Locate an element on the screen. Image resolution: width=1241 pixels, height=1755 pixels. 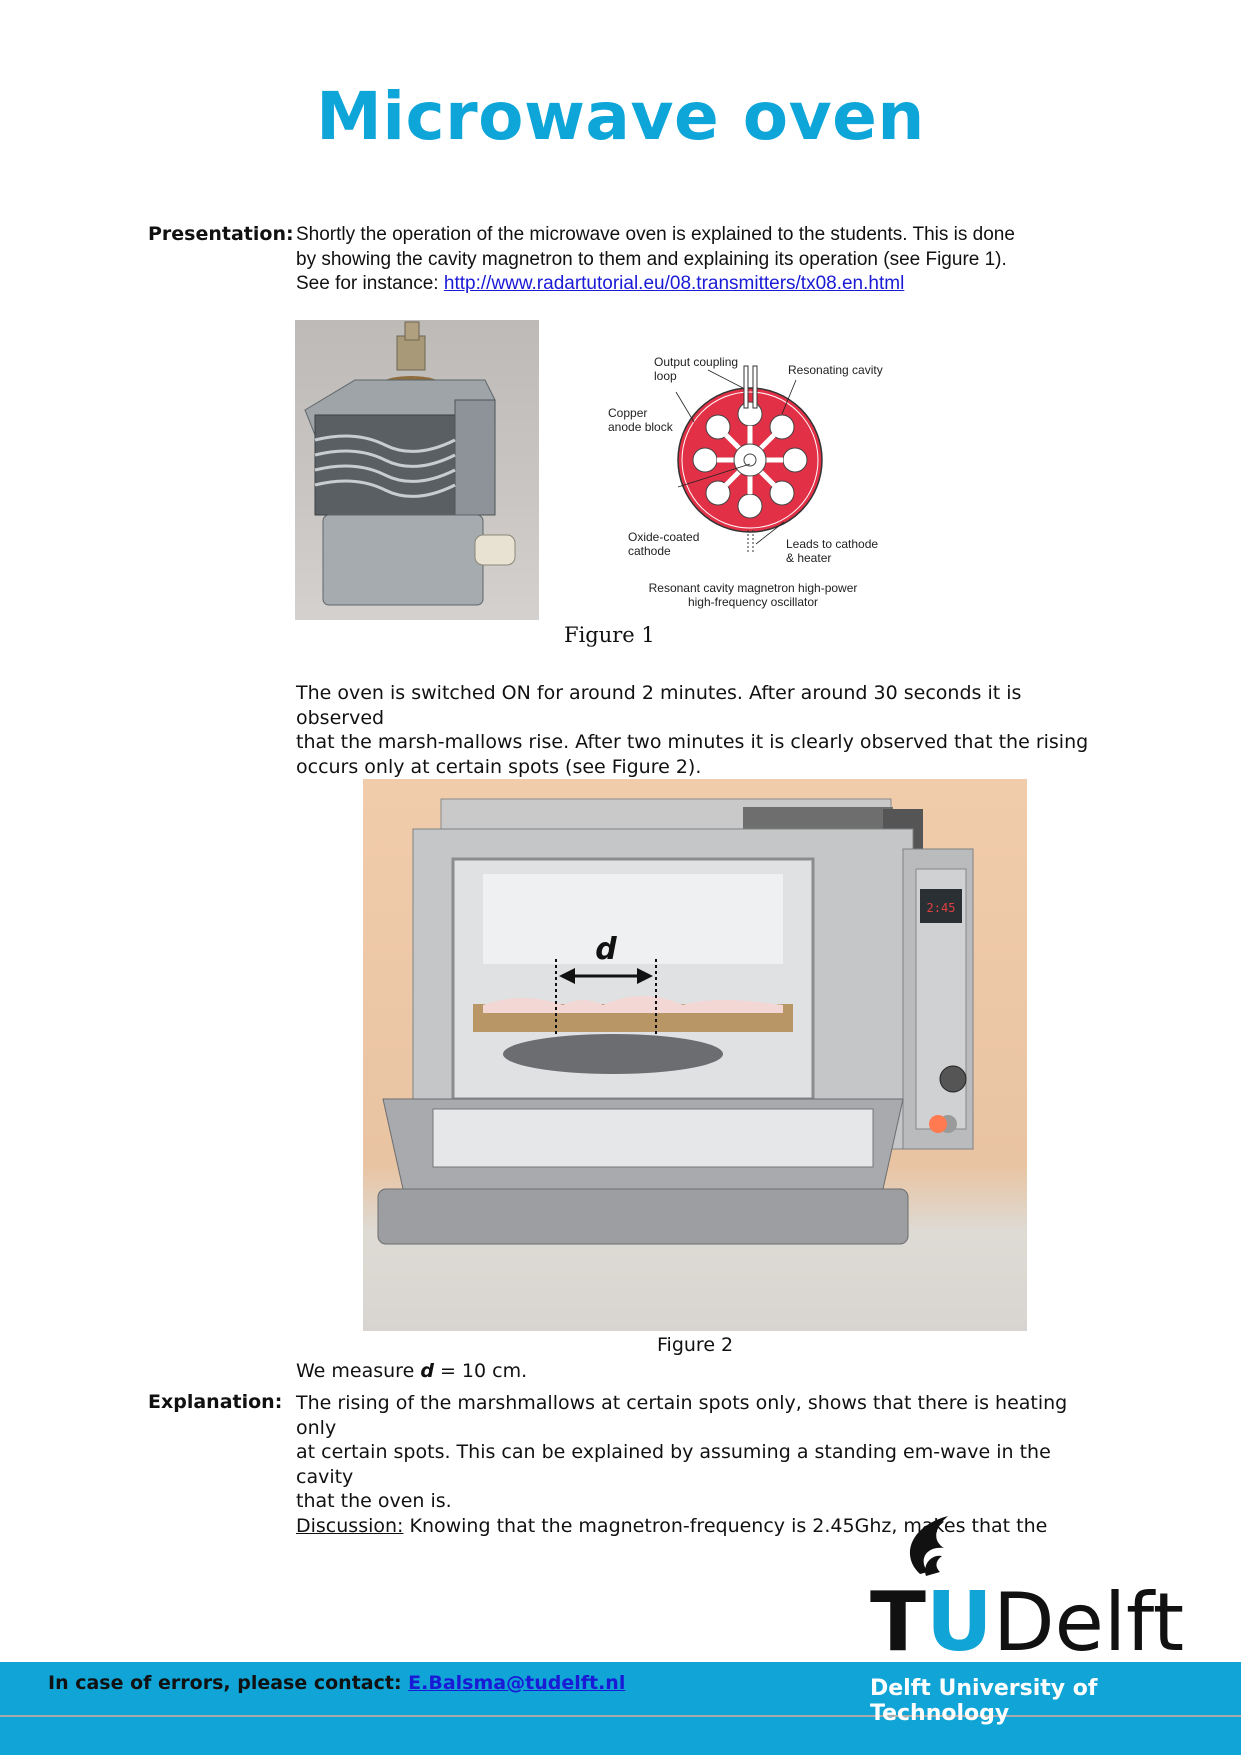
measure-symbol: d is located at coordinates (427, 1371).